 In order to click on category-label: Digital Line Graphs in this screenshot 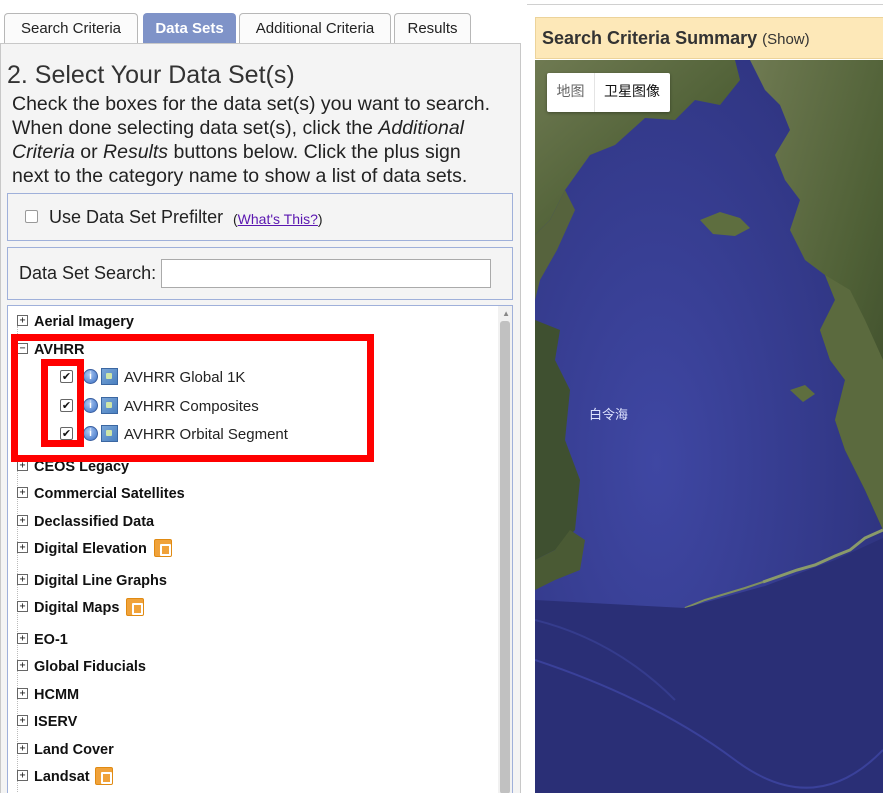, I will do `click(100, 581)`.